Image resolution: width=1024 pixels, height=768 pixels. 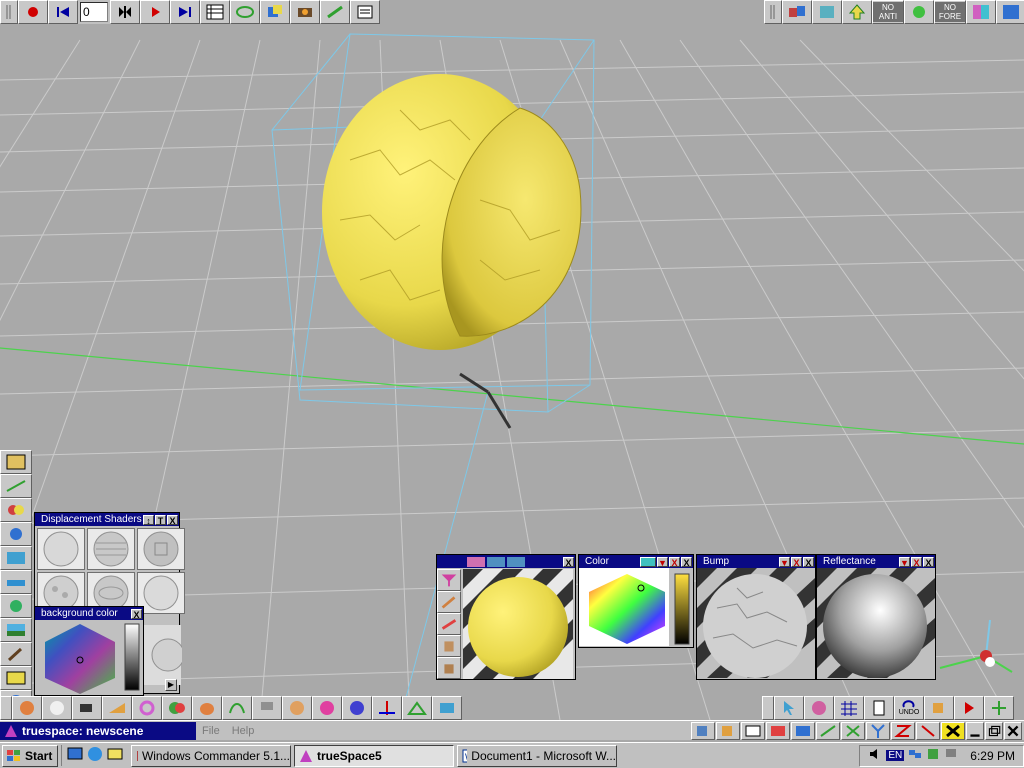 I want to click on paint-icon, so click(x=449, y=624).